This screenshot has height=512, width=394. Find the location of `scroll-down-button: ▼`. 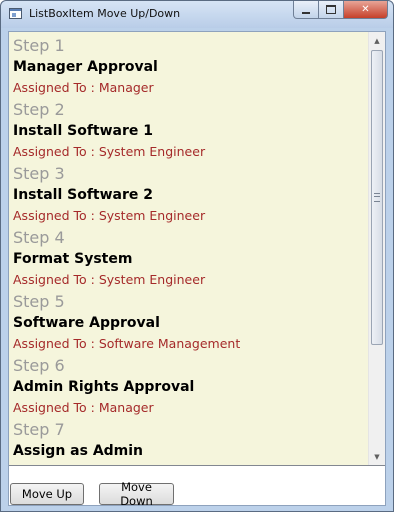

scroll-down-button: ▼ is located at coordinates (377, 456).